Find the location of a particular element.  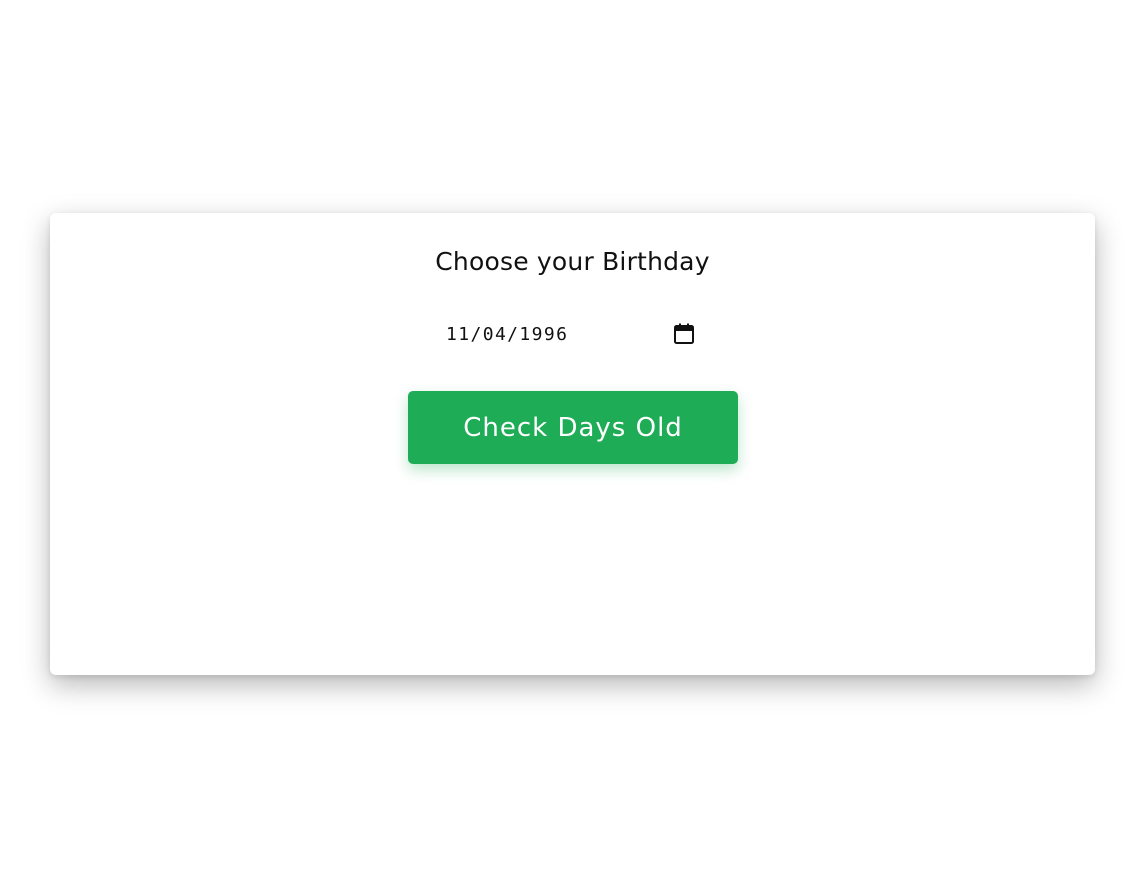

page-title: Choose your Birthday is located at coordinates (572, 261).